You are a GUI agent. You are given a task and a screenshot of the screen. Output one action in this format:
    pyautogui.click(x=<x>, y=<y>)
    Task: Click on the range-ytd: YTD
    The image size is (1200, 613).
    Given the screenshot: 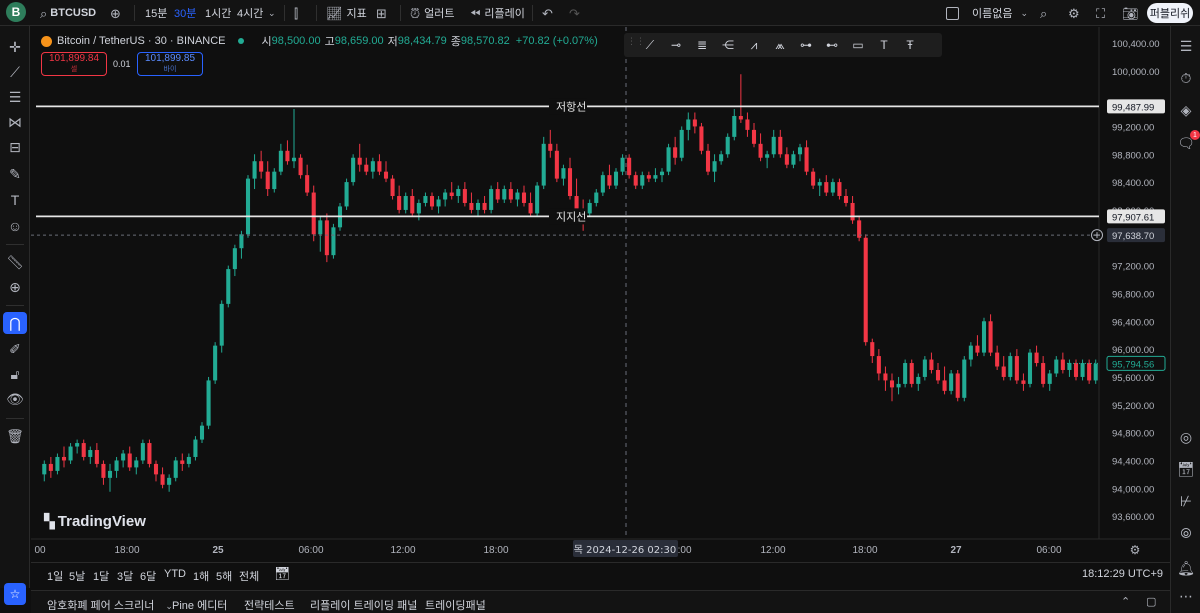 What is the action you would take?
    pyautogui.click(x=175, y=574)
    